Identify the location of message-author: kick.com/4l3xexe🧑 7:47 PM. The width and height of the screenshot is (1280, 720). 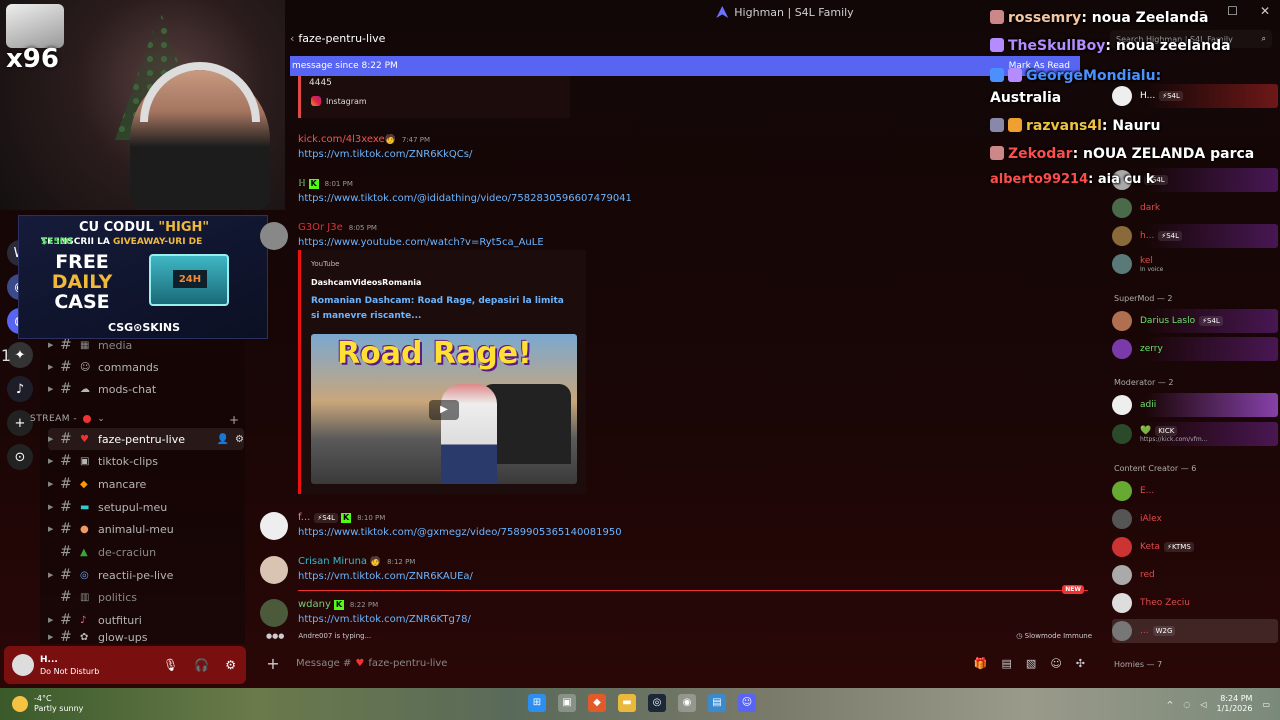
(364, 139).